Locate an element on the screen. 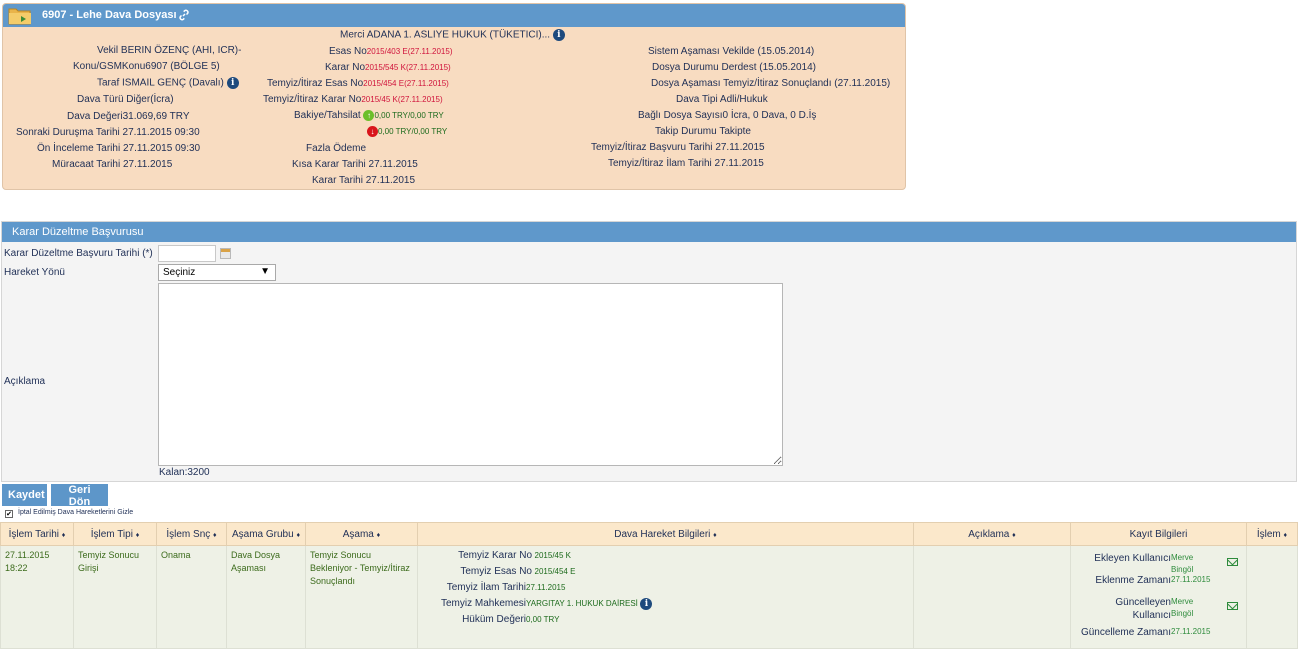 The height and width of the screenshot is (649, 1301). direction-label: Hareket Yönü is located at coordinates (34, 272).